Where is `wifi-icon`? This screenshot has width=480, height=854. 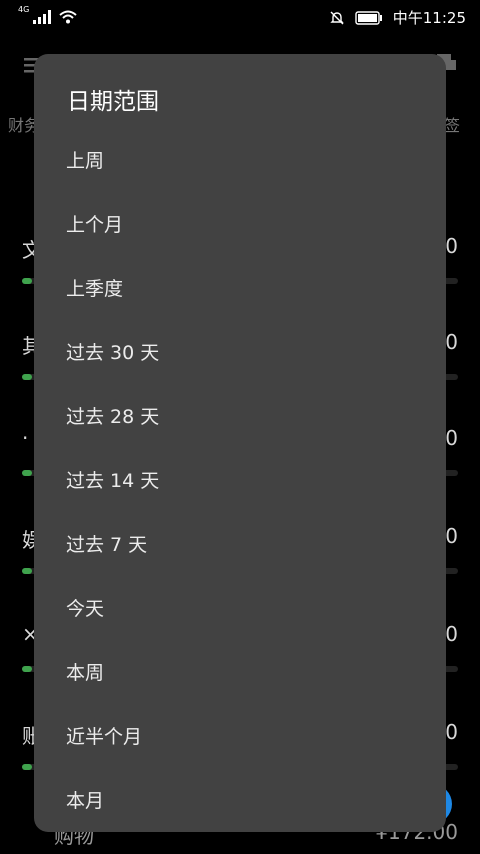
wifi-icon is located at coordinates (68, 17).